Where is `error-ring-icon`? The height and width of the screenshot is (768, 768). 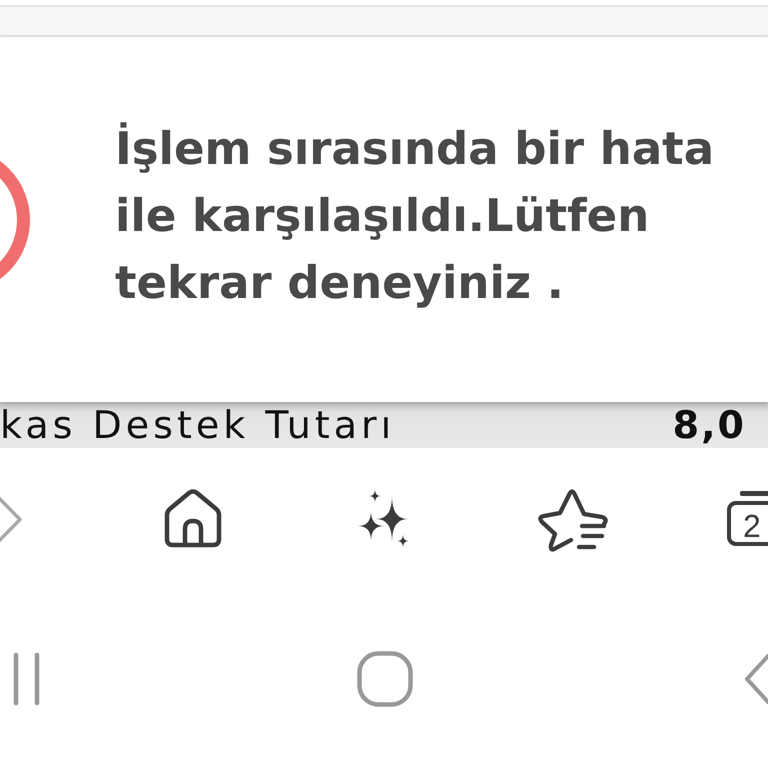 error-ring-icon is located at coordinates (15, 219).